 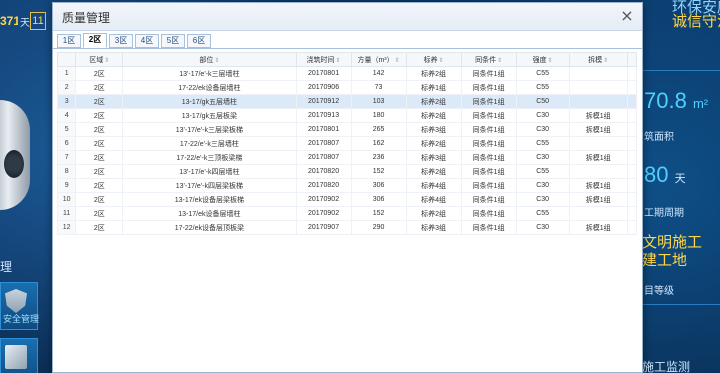 I want to click on table-cell: 13'-17/e'-k四层梁板梯, so click(x=209, y=185).